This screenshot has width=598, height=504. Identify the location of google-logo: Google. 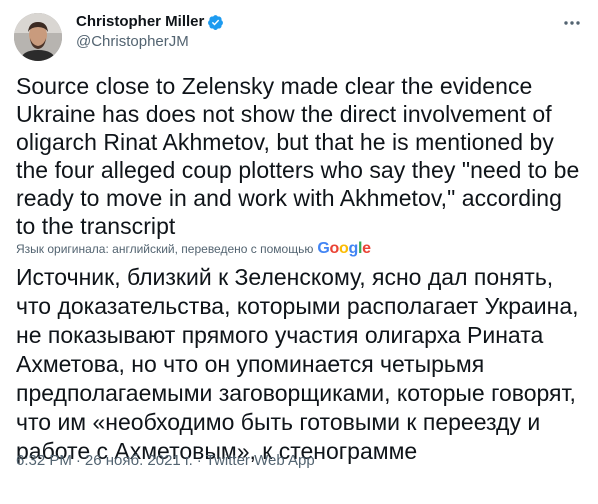
(344, 249).